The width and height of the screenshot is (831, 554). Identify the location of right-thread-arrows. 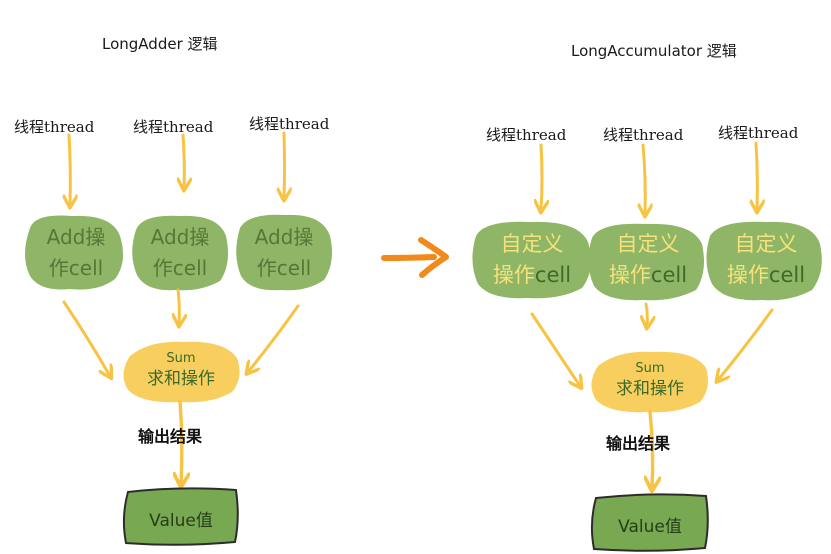
(649, 177).